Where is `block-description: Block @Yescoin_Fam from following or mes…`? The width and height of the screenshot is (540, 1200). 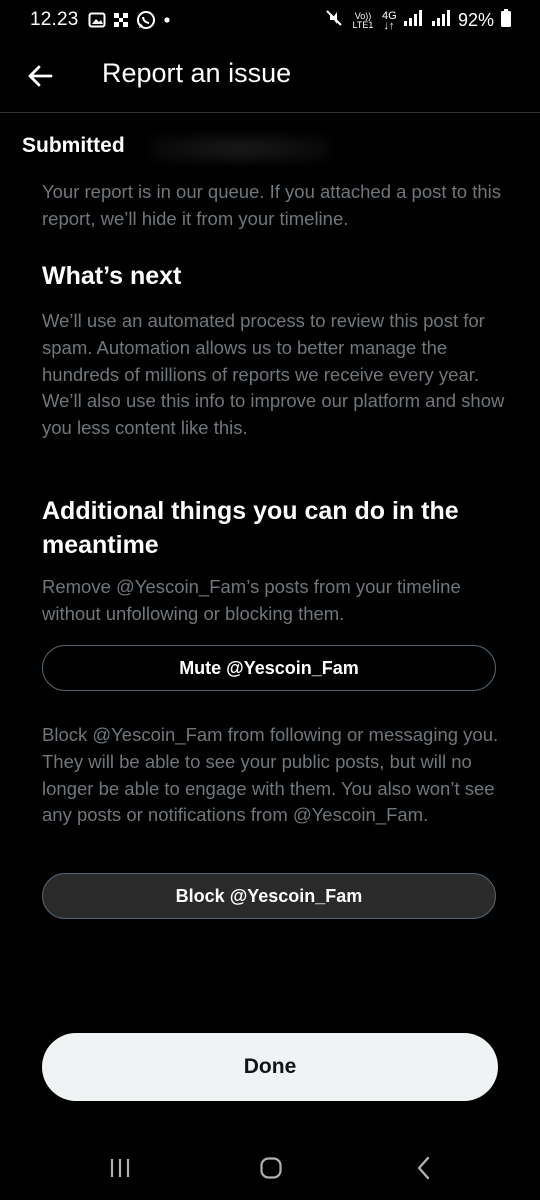 block-description: Block @Yescoin_Fam from following or mes… is located at coordinates (270, 775).